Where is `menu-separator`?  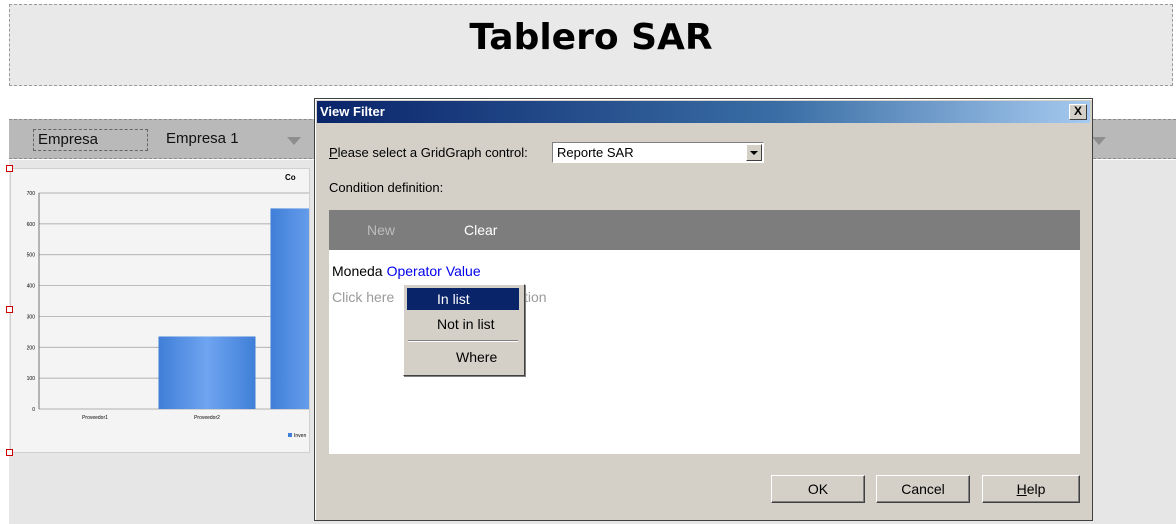 menu-separator is located at coordinates (463, 341).